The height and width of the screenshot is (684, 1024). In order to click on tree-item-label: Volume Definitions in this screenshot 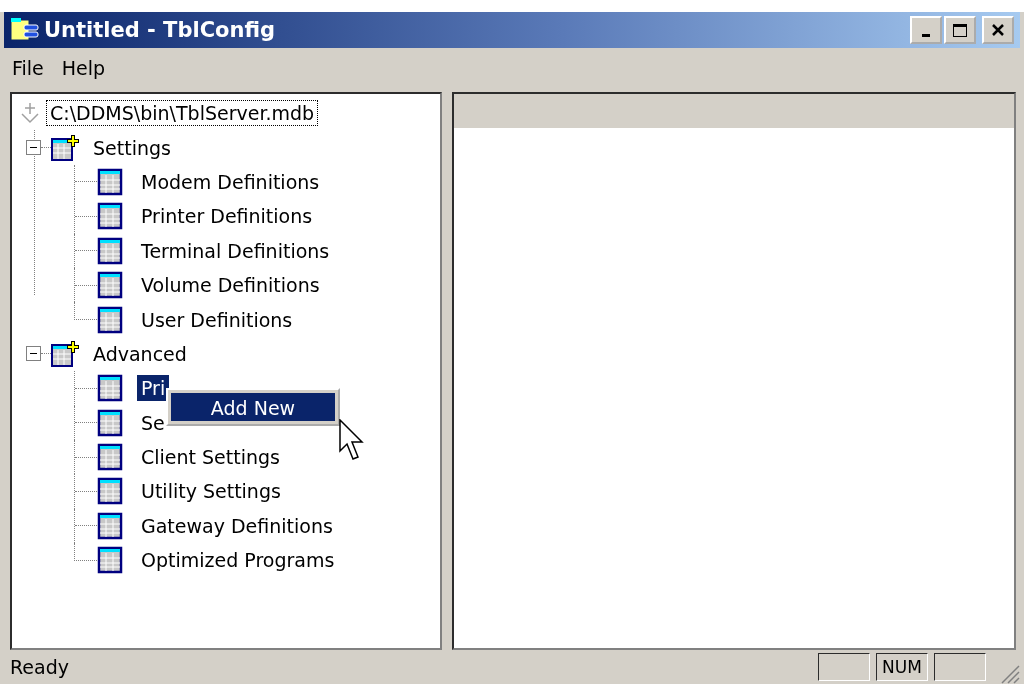, I will do `click(230, 285)`.